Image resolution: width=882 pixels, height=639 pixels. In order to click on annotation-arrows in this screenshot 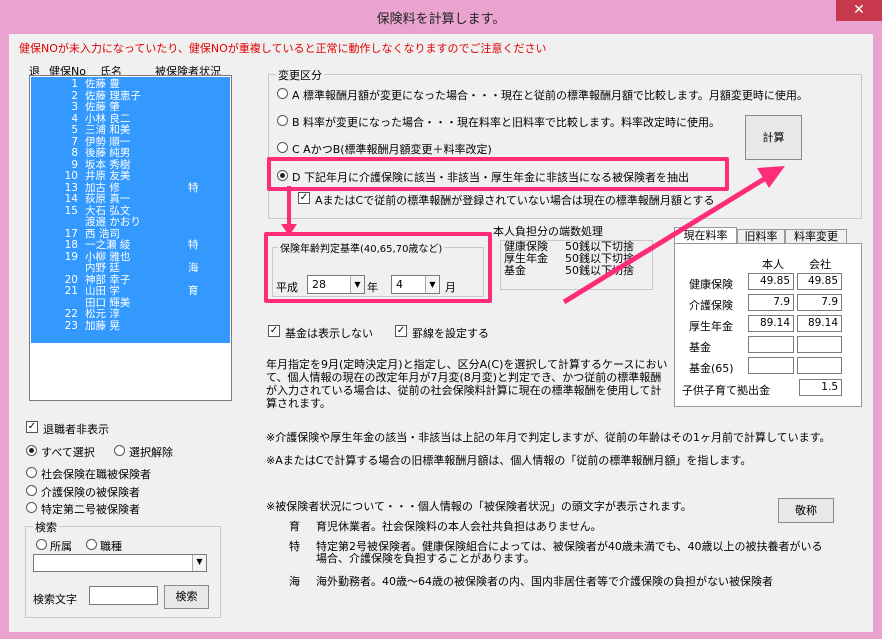, I will do `click(533, 235)`.